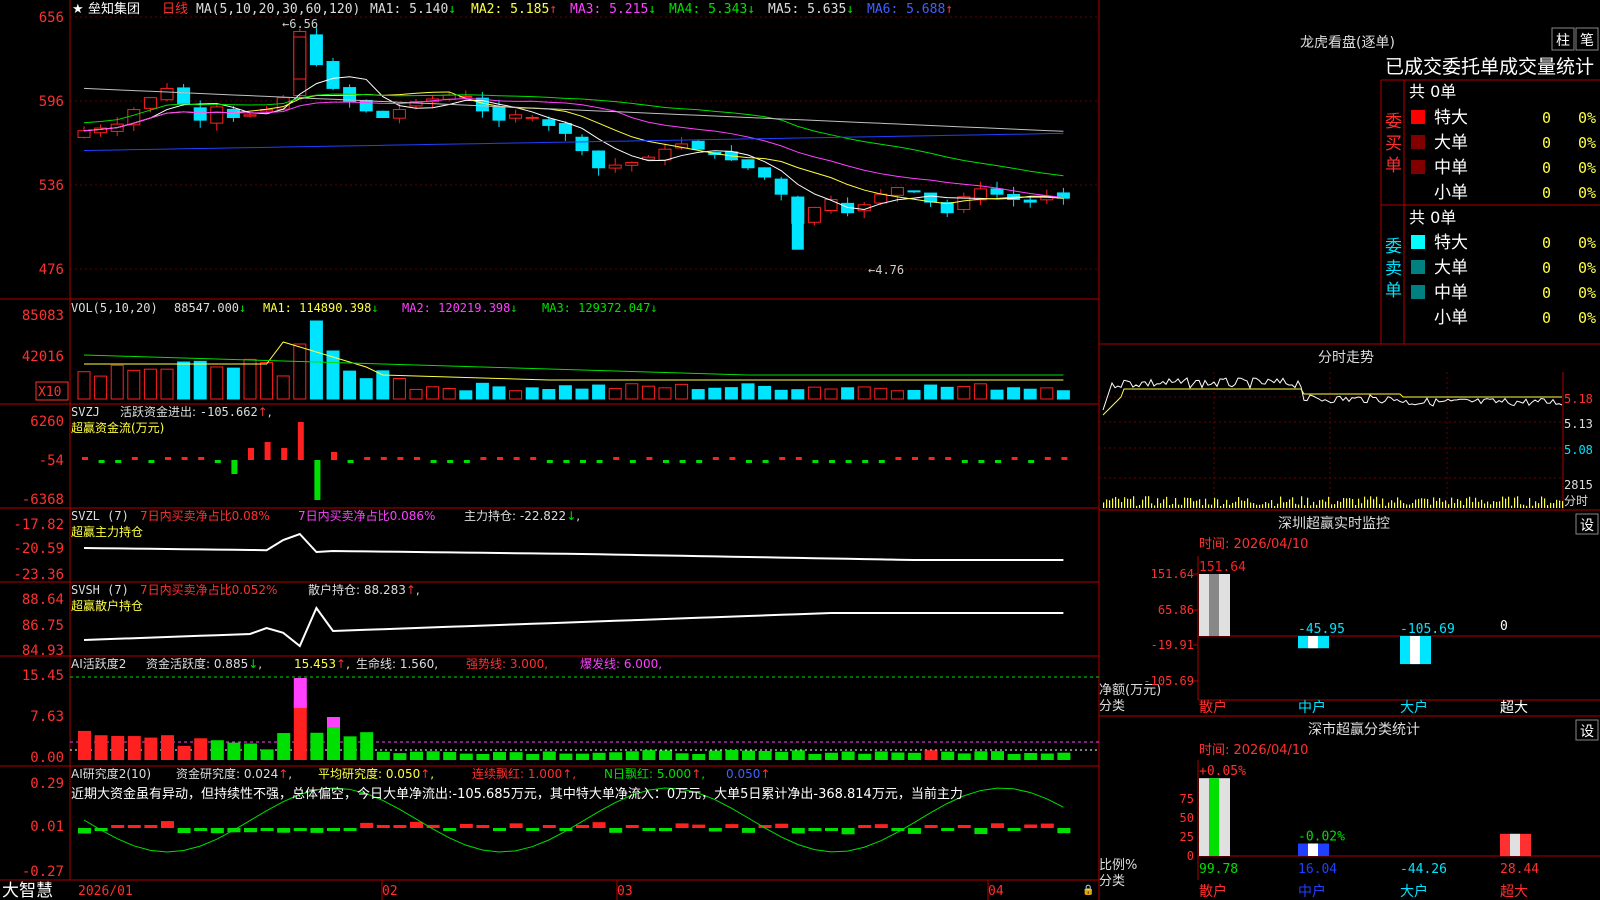  I want to click on lock-icon: 🔒, so click(1088, 890).